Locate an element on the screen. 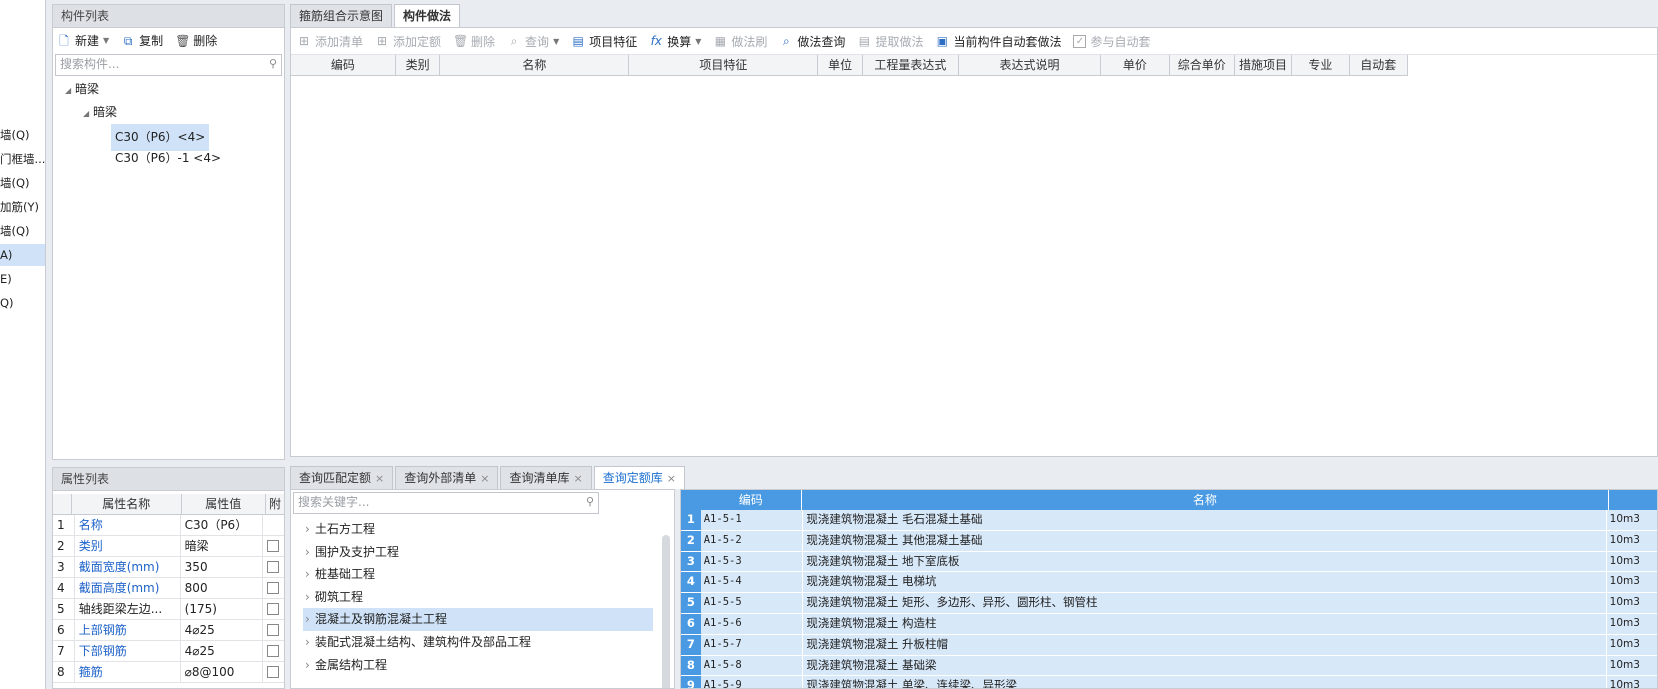  library-row: 6 A1-5-6 现浇建筑物混凝土 构造柱 10m3 is located at coordinates (1169, 624).